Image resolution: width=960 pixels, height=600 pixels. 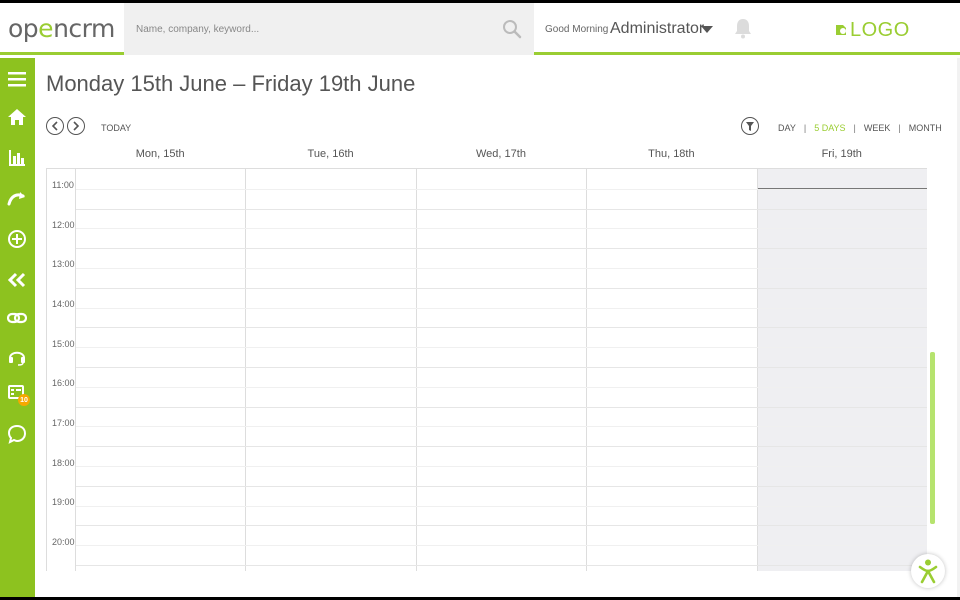 What do you see at coordinates (17, 239) in the screenshot?
I see `add-circle-icon` at bounding box center [17, 239].